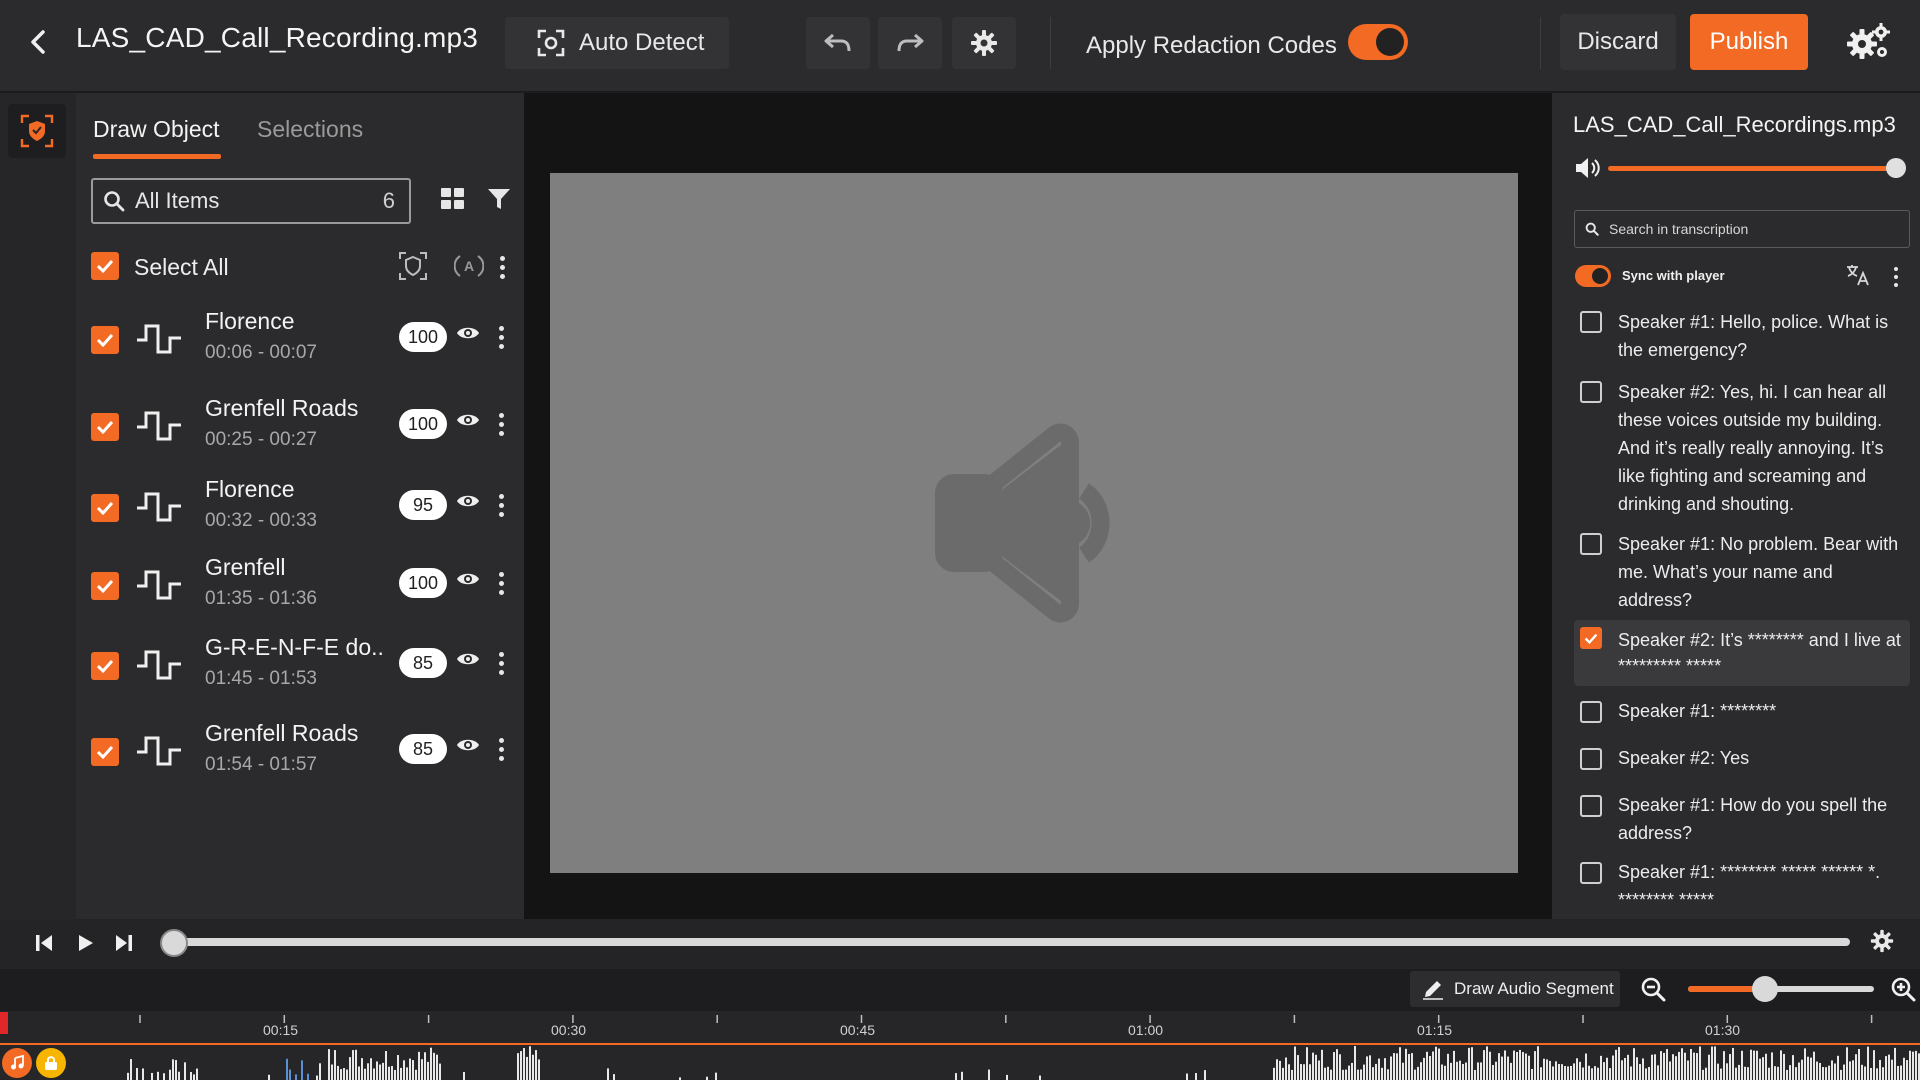 The height and width of the screenshot is (1080, 1920). I want to click on play-button, so click(85, 943).